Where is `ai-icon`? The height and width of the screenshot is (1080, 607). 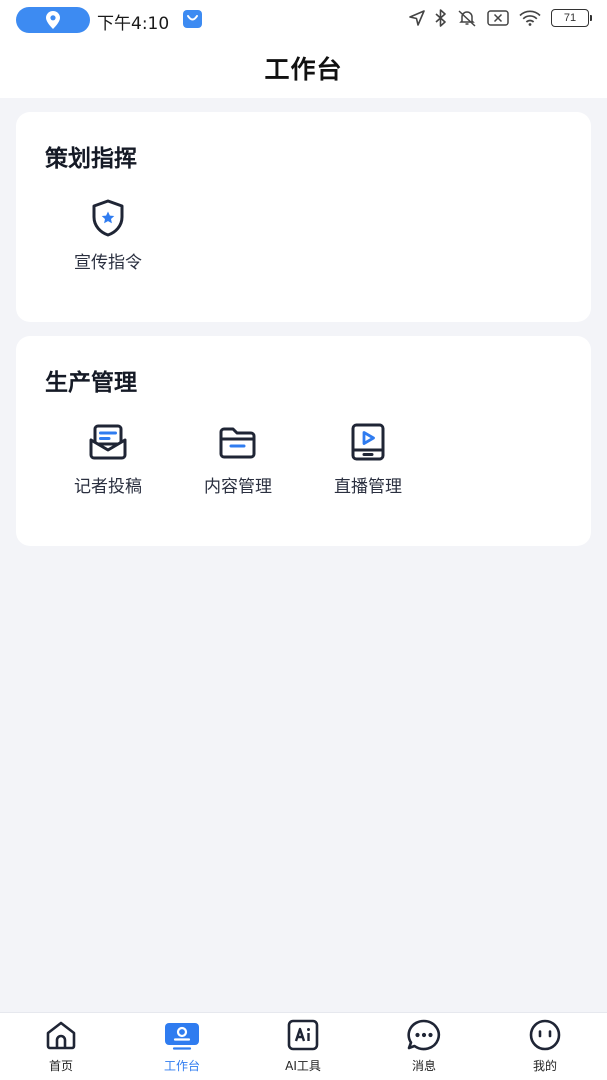 ai-icon is located at coordinates (303, 1035).